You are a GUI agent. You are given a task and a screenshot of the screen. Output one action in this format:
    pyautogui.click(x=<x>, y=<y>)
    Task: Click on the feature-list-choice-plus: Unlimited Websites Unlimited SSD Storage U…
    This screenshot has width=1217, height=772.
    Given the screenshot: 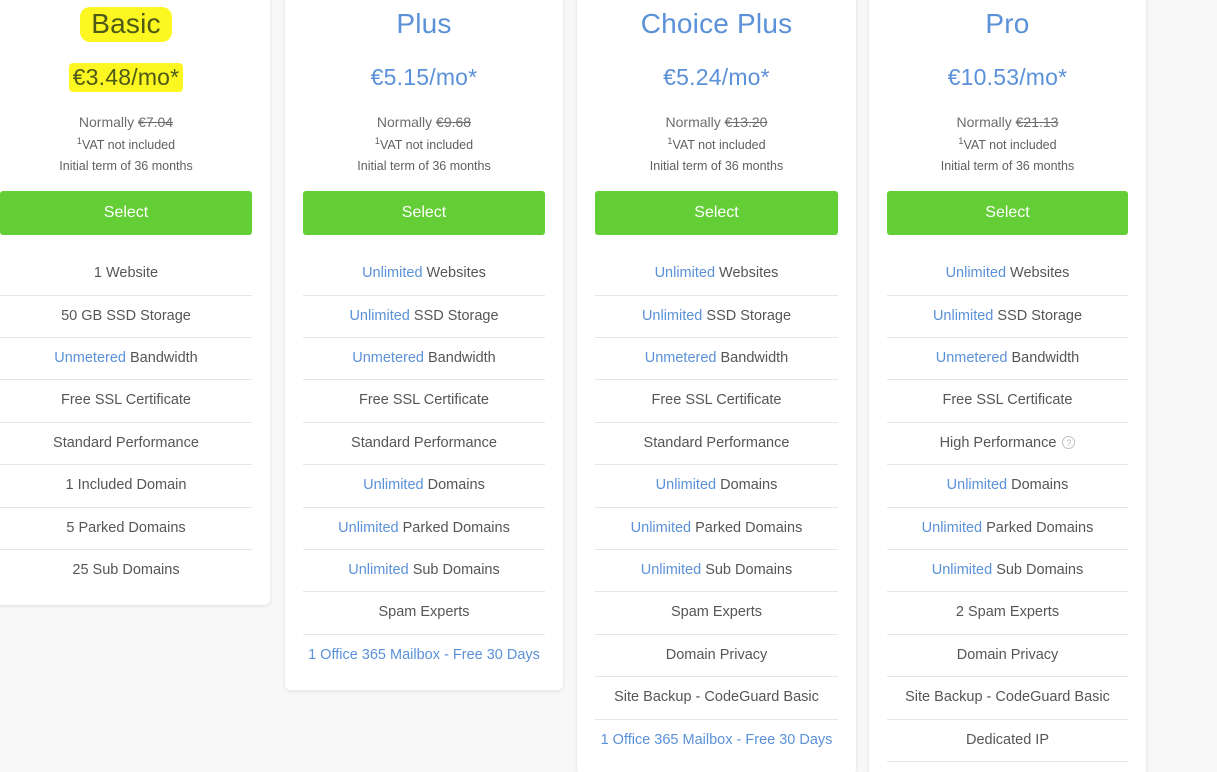 What is the action you would take?
    pyautogui.click(x=716, y=507)
    